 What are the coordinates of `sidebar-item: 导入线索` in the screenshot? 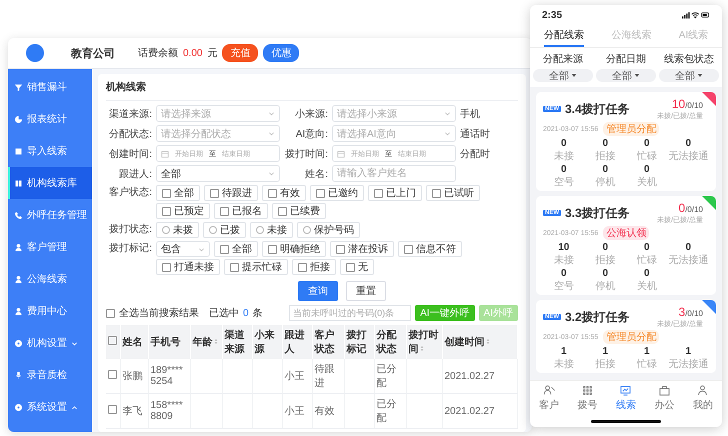 It's located at (50, 151).